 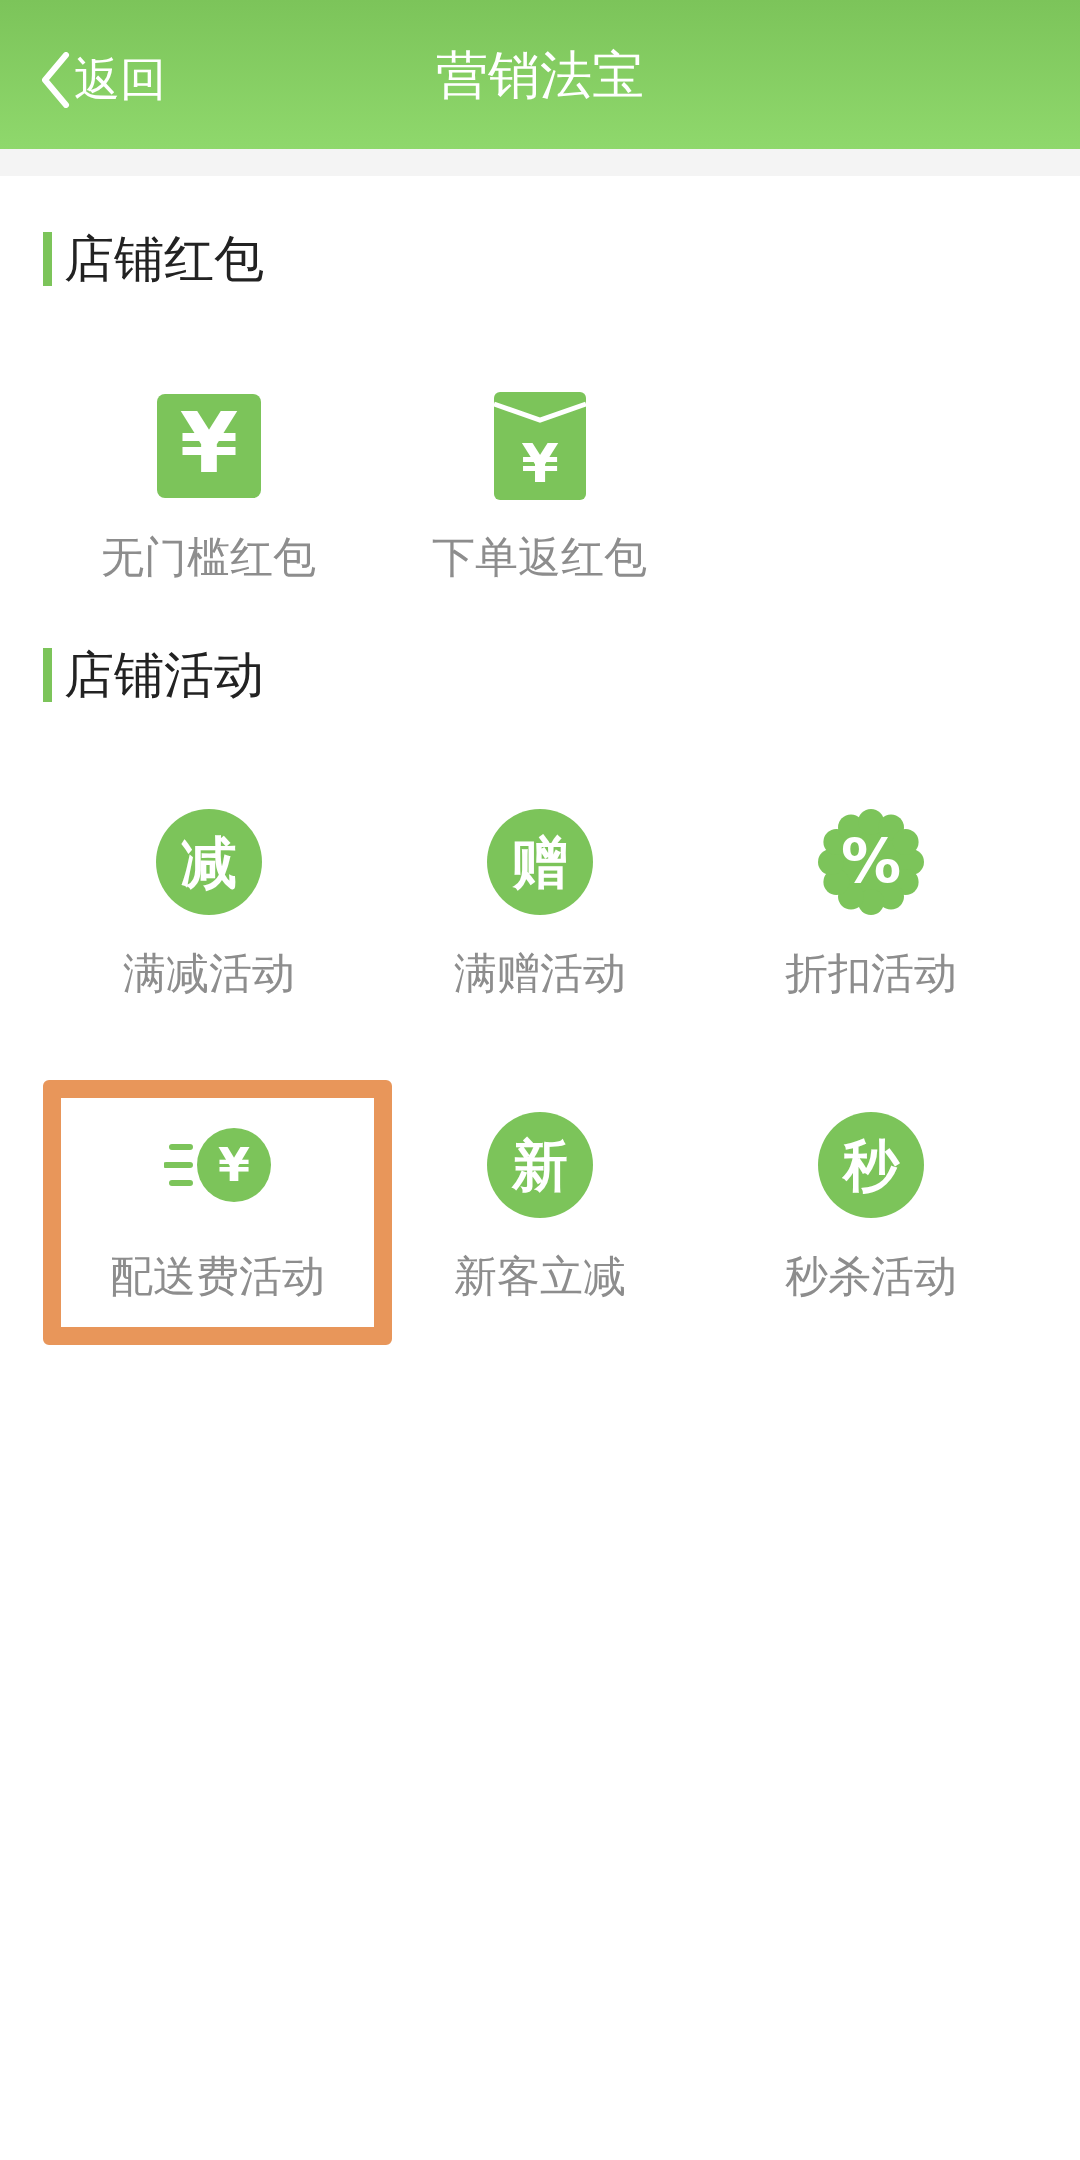 What do you see at coordinates (870, 909) in the screenshot?
I see `activity-item: % 折扣活动` at bounding box center [870, 909].